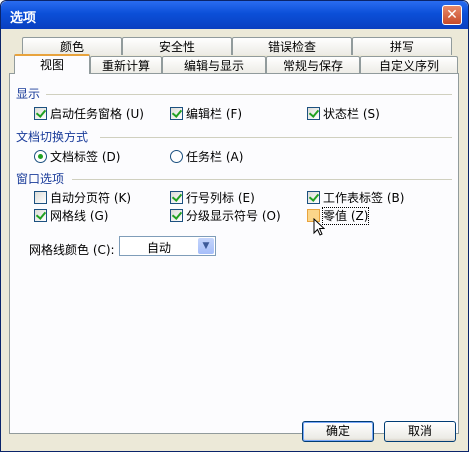  What do you see at coordinates (345, 216) in the screenshot?
I see `option-label: 零值 (Z)` at bounding box center [345, 216].